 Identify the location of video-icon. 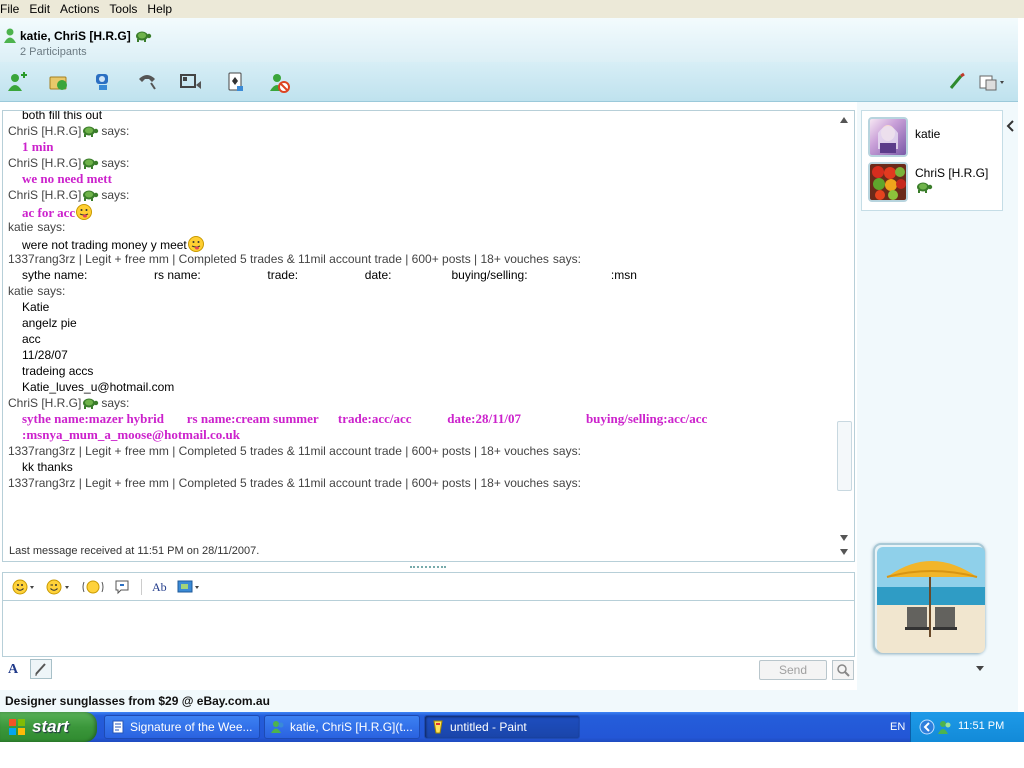
(191, 82).